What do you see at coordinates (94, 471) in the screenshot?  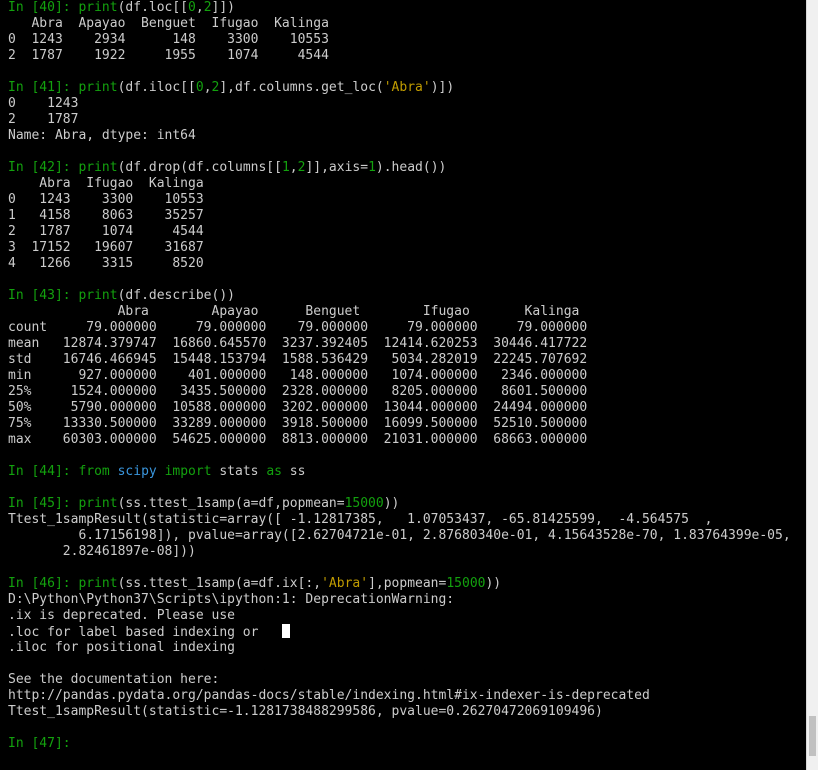 I see `code-token: from` at bounding box center [94, 471].